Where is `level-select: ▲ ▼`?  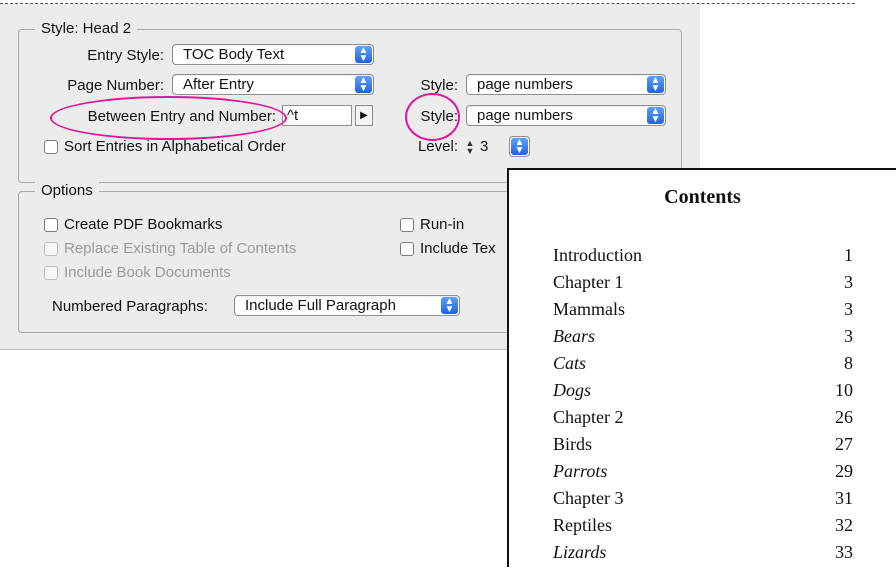
level-select: ▲ ▼ is located at coordinates (519, 146).